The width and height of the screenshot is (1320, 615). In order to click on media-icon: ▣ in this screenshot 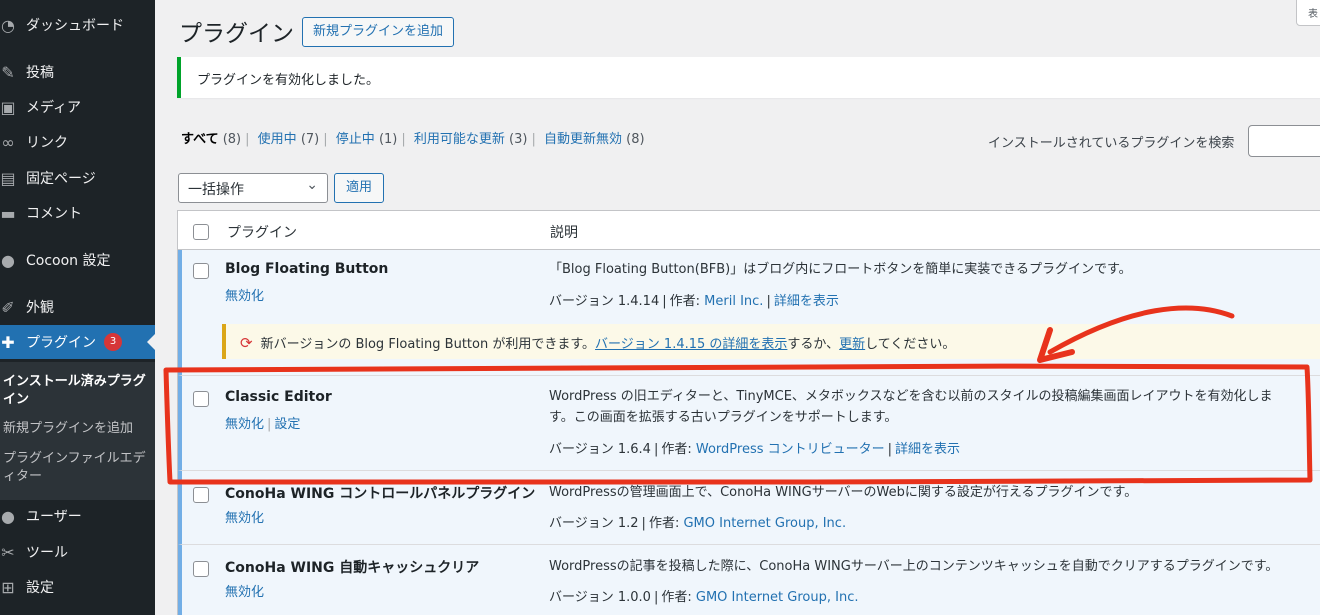, I will do `click(8, 107)`.